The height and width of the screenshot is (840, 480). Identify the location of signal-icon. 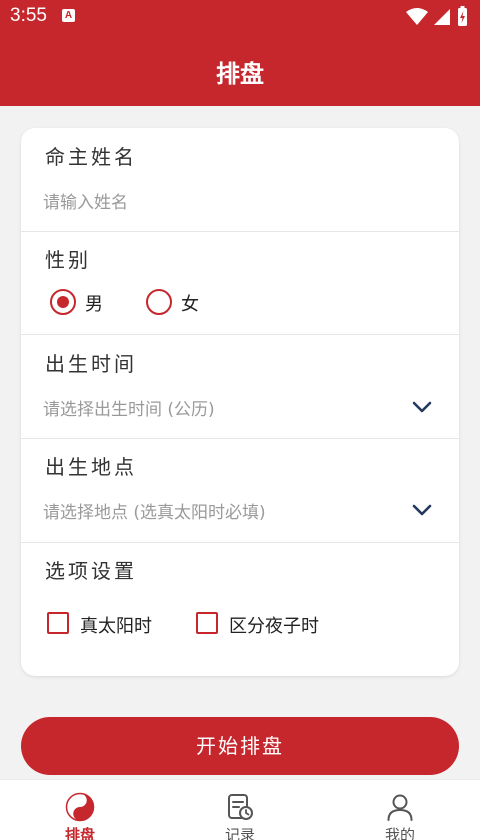
(442, 17).